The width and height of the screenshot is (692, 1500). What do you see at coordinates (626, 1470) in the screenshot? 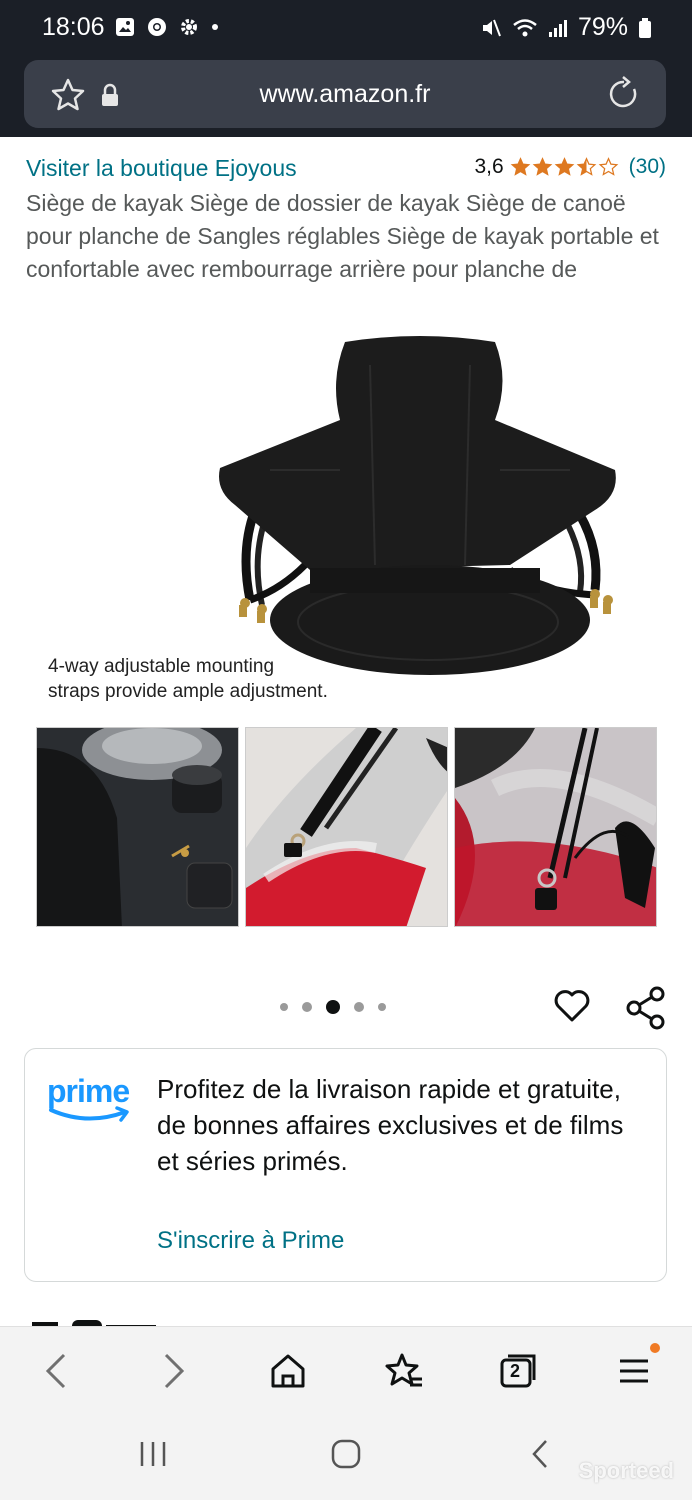
I see `watermark: Sporteed` at bounding box center [626, 1470].